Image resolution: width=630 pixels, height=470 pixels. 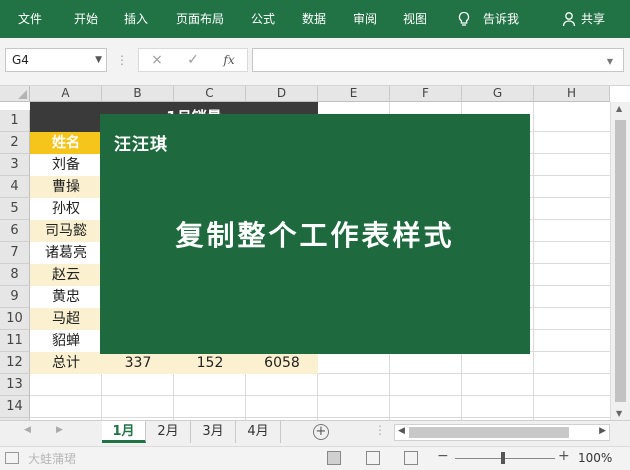 What do you see at coordinates (56, 60) in the screenshot?
I see `name-box: G4 ▼` at bounding box center [56, 60].